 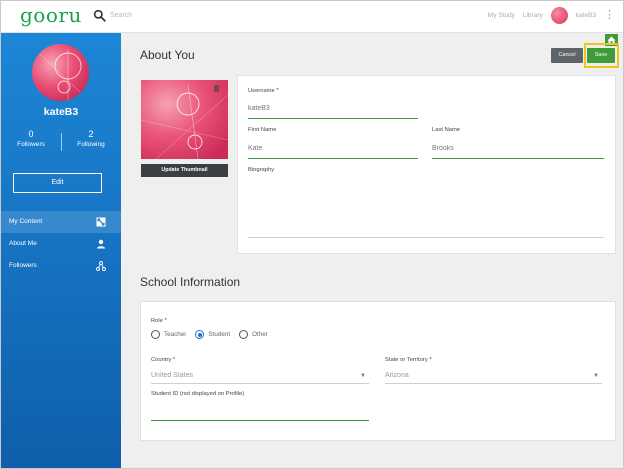 What do you see at coordinates (363, 376) in the screenshot?
I see `country-dropdown-icon: ▼` at bounding box center [363, 376].